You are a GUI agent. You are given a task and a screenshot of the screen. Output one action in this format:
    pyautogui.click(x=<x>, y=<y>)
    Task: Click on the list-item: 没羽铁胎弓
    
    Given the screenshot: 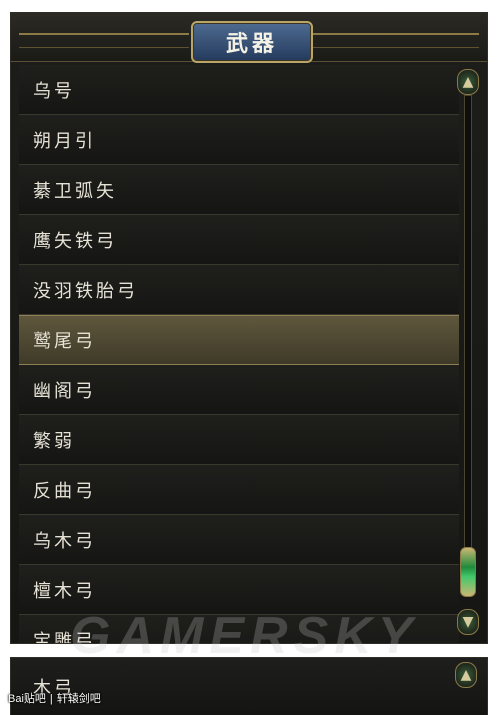 What is the action you would take?
    pyautogui.click(x=239, y=290)
    